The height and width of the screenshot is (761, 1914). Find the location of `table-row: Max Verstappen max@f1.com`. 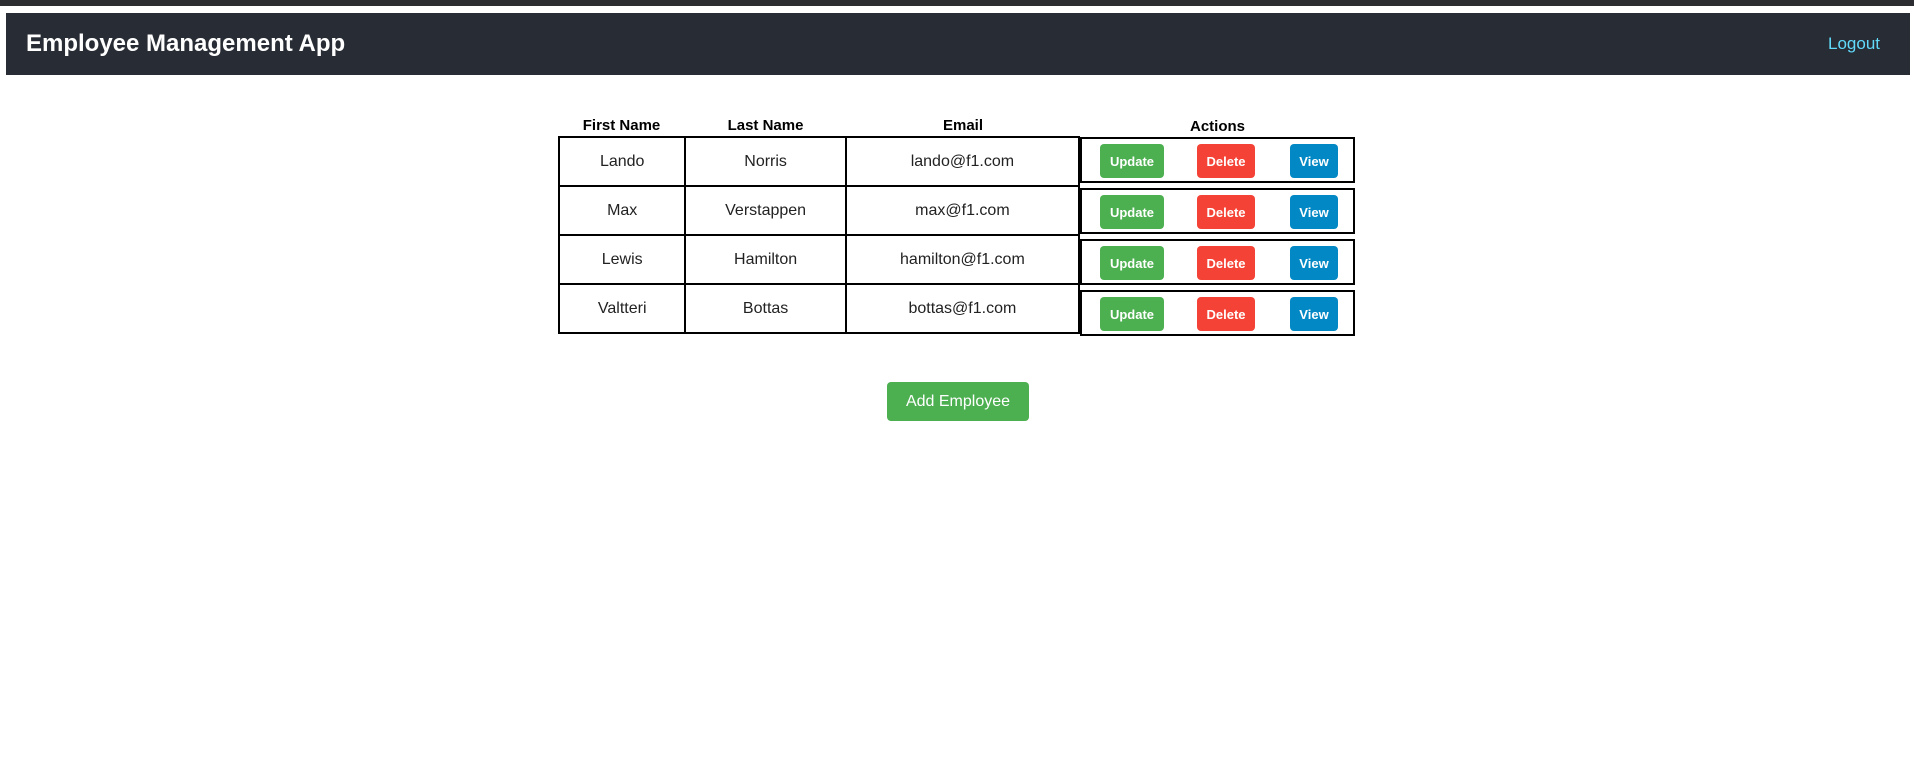

table-row: Max Verstappen max@f1.com is located at coordinates (819, 210).